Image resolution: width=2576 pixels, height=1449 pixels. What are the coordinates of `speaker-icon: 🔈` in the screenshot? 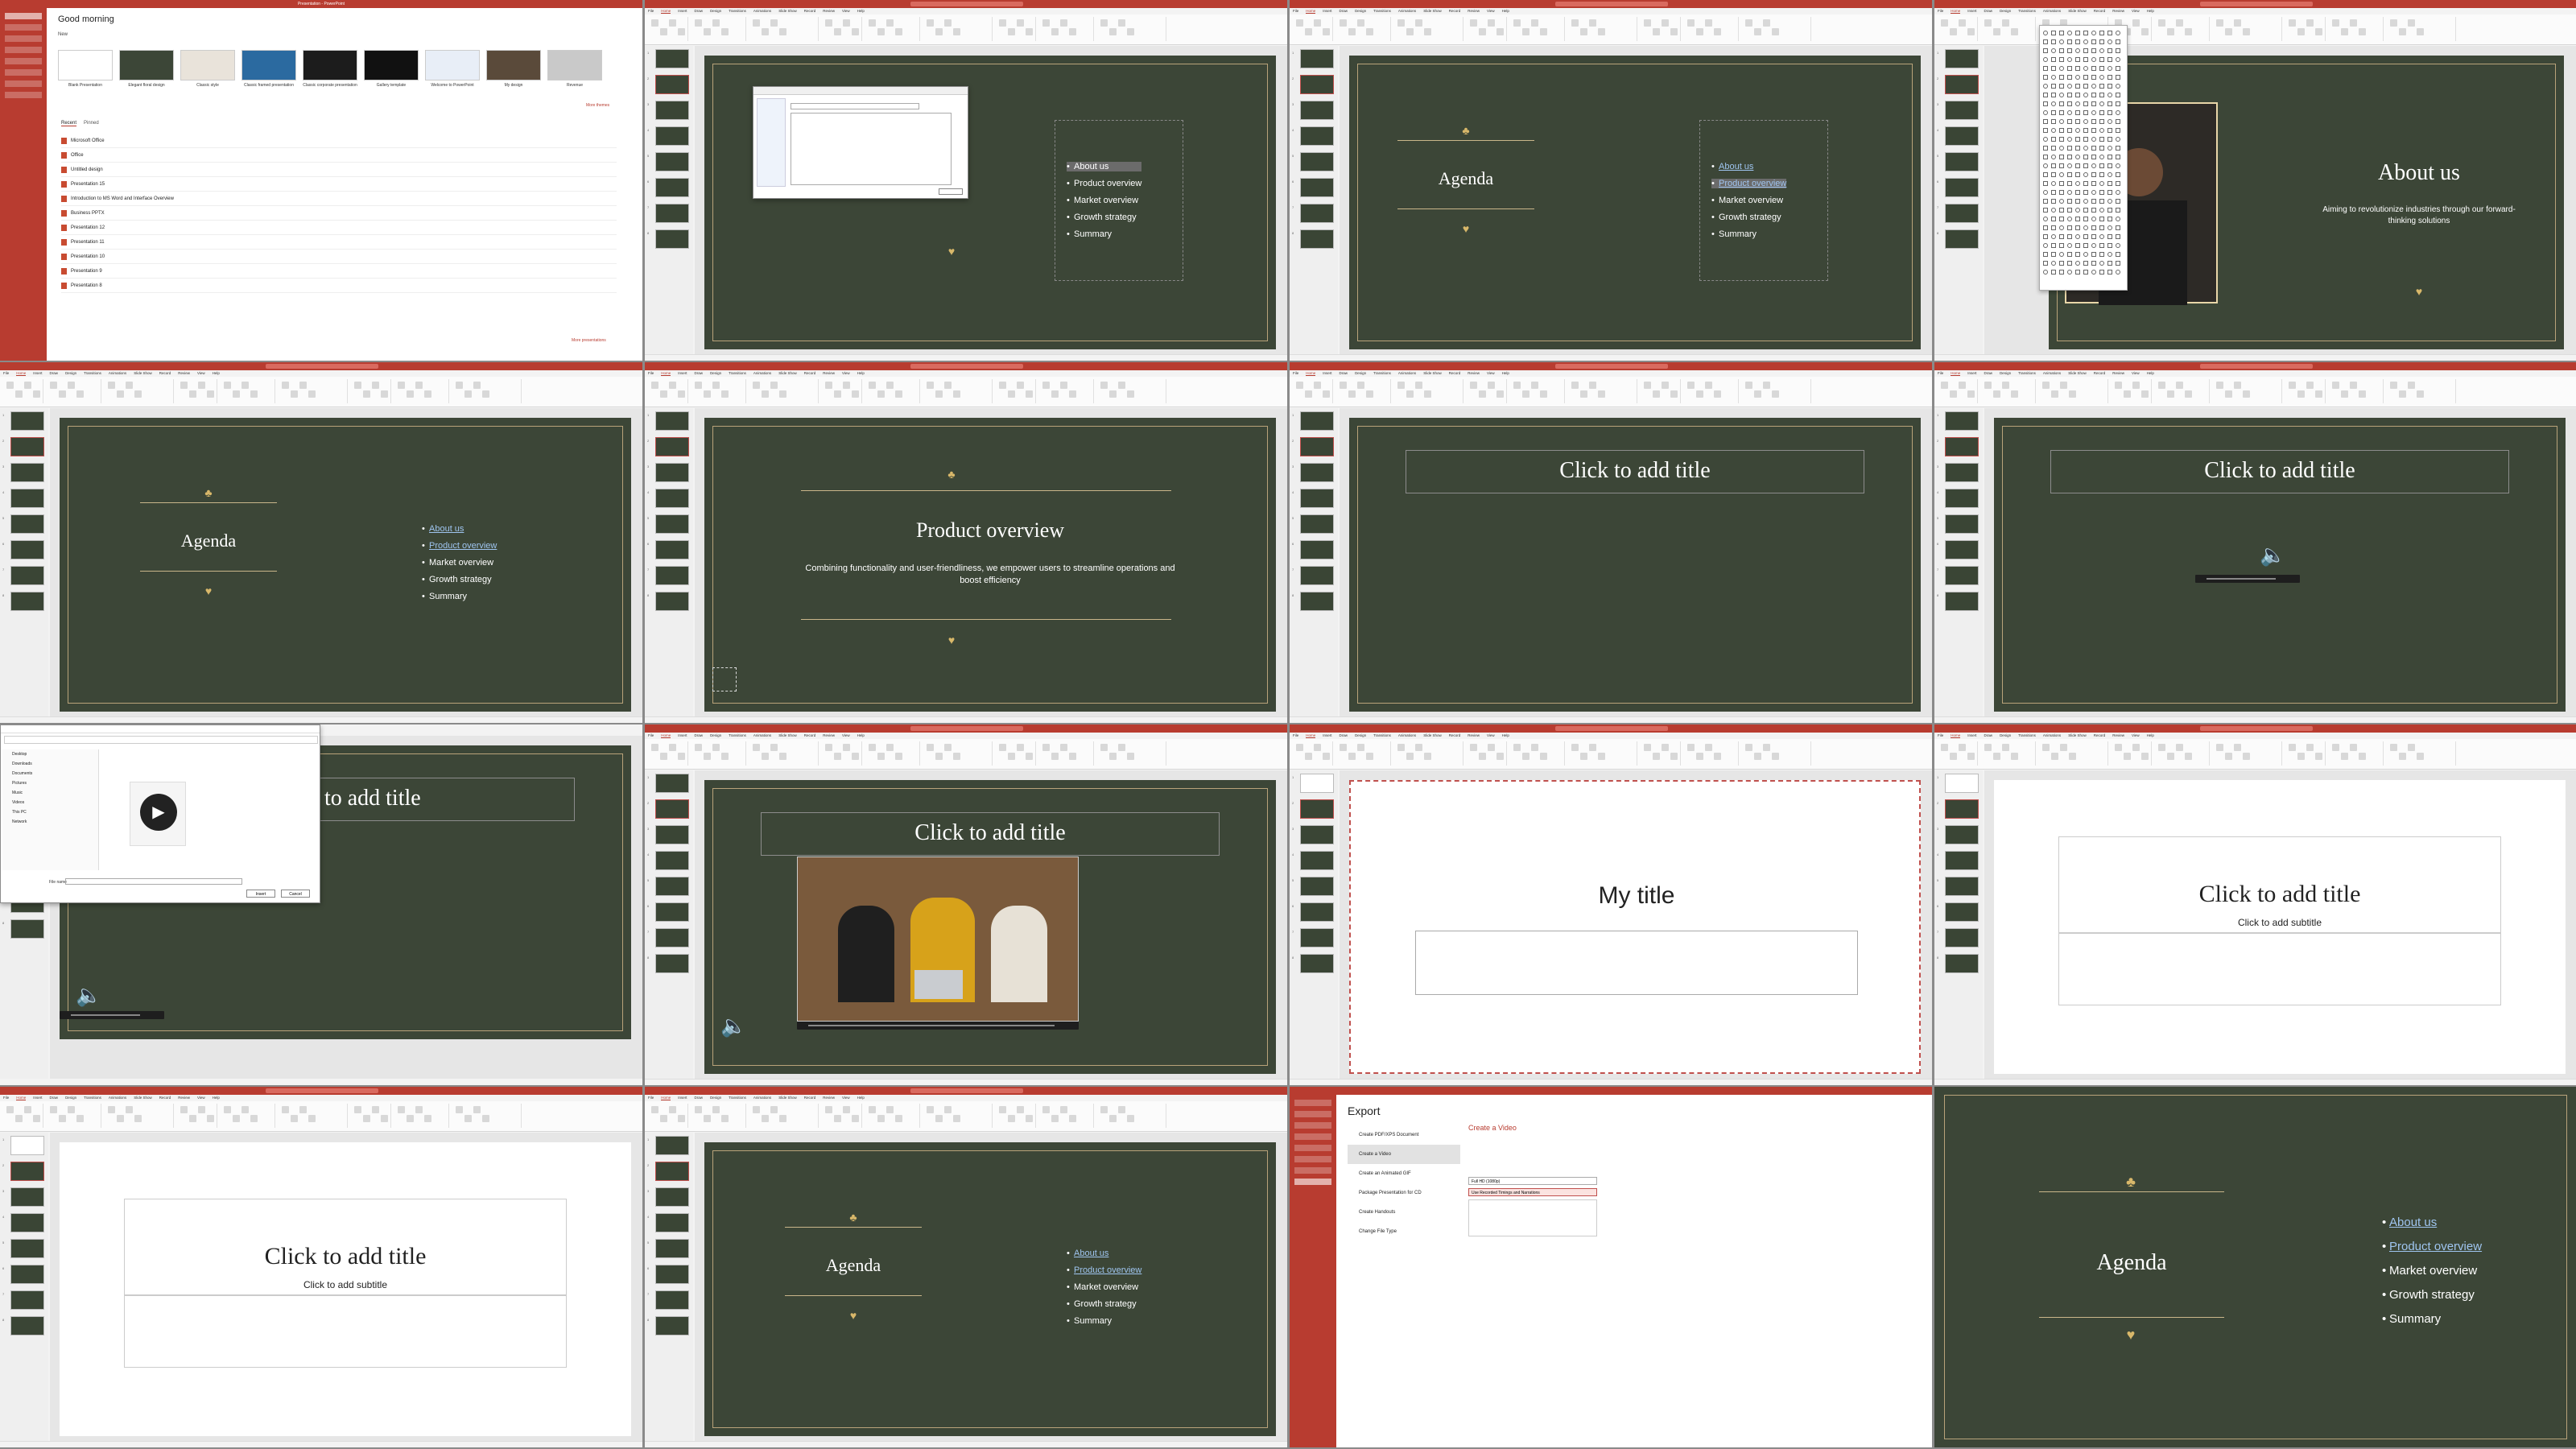 It's located at (2272, 555).